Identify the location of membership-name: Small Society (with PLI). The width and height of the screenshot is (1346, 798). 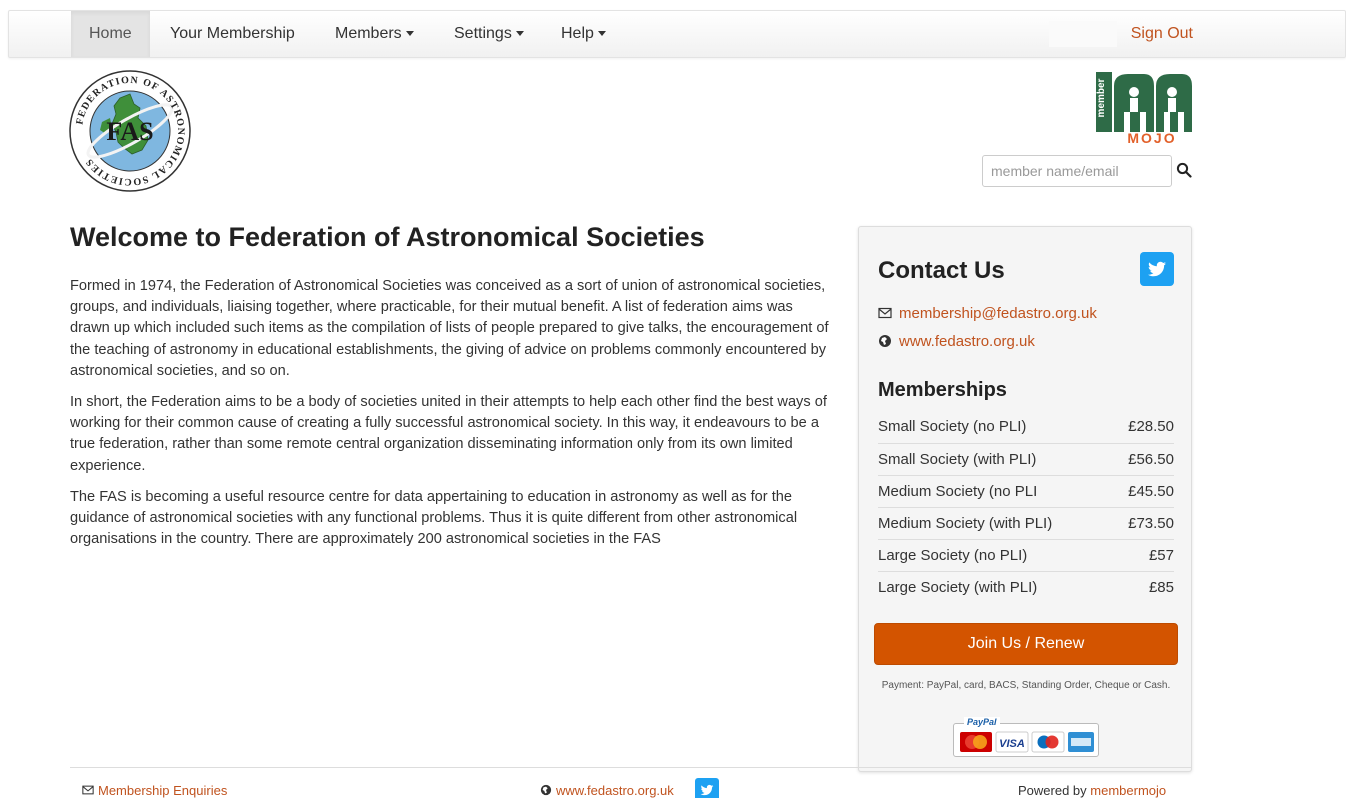
(957, 459).